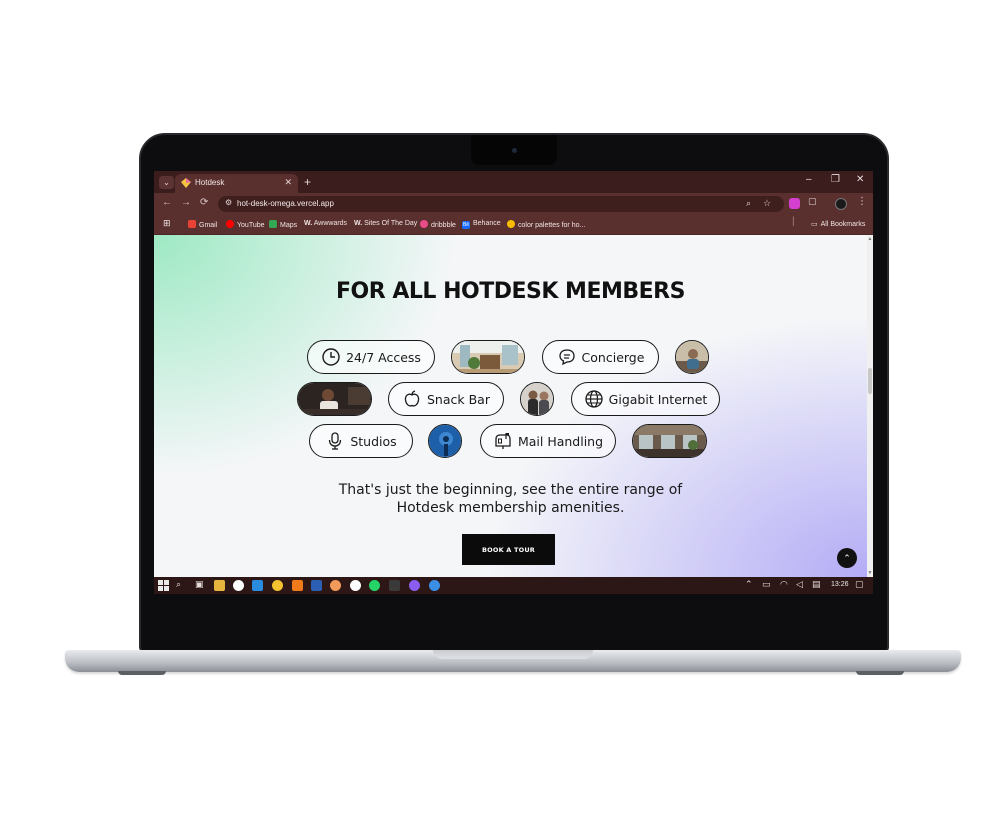  What do you see at coordinates (860, 179) in the screenshot?
I see `close-window-button: ✕` at bounding box center [860, 179].